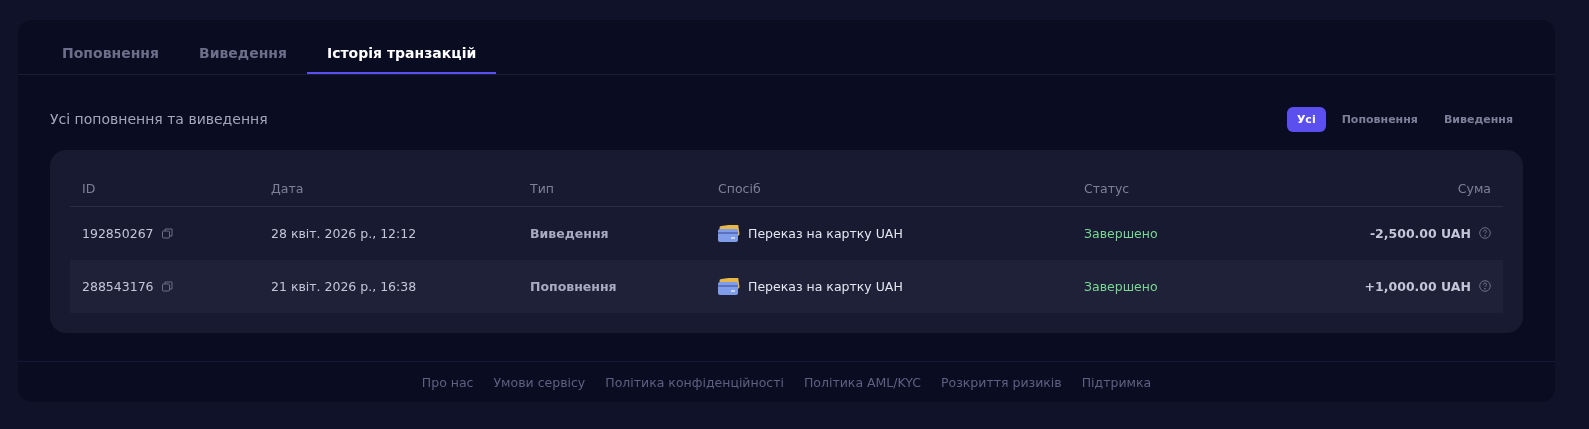 Image resolution: width=1589 pixels, height=429 pixels. I want to click on table-cell: 28 квіт. 2026 р., 12:12, so click(344, 233).